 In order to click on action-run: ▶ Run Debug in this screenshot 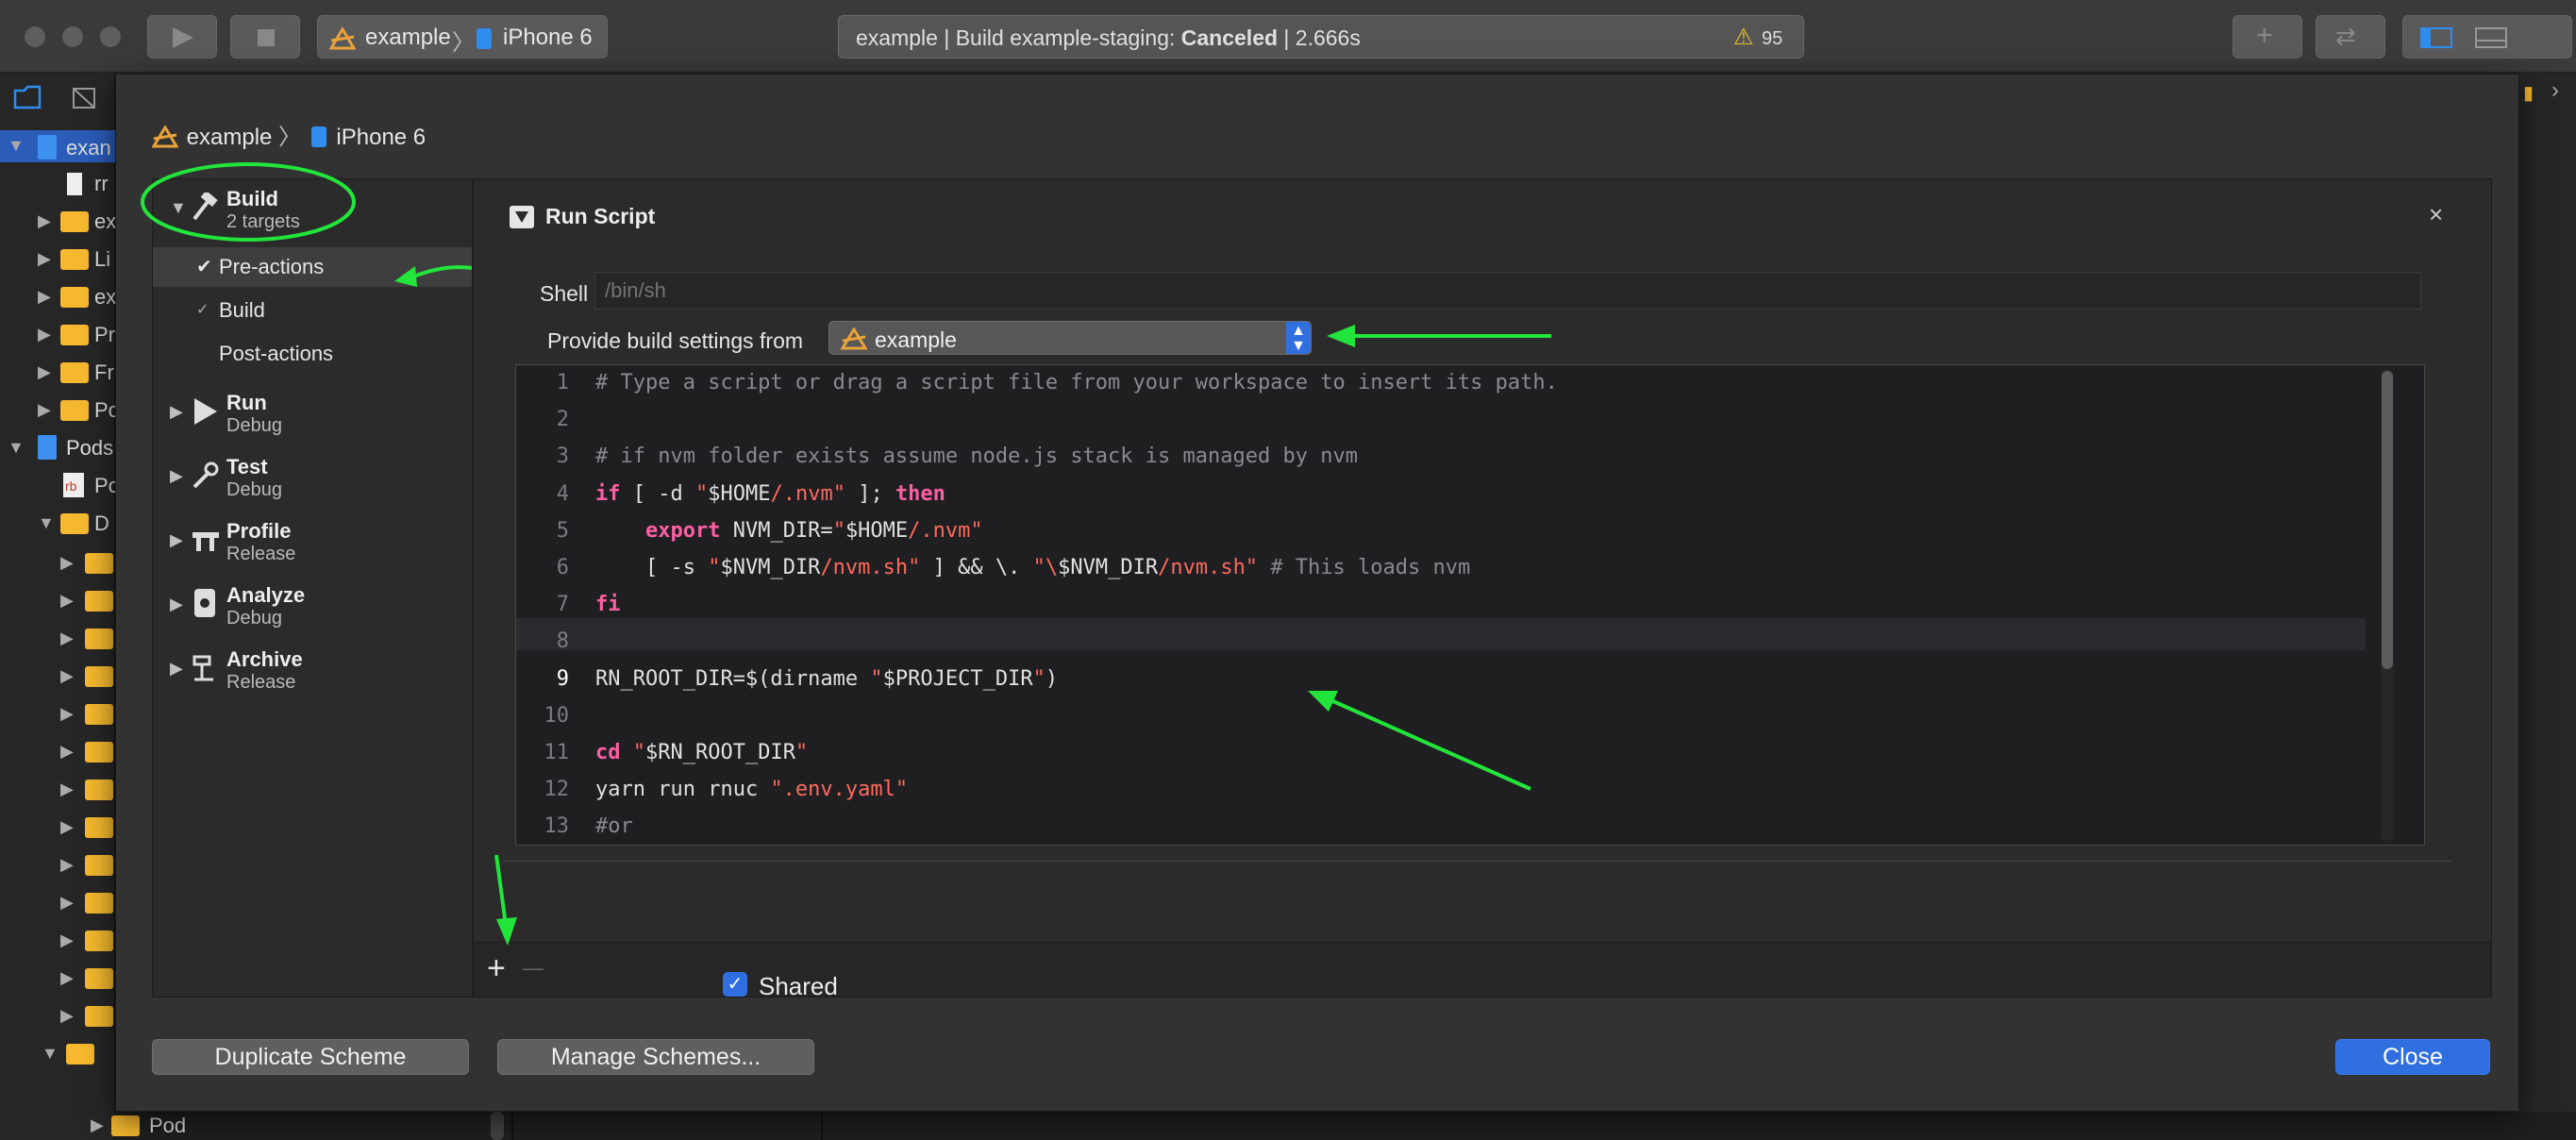, I will do `click(312, 414)`.